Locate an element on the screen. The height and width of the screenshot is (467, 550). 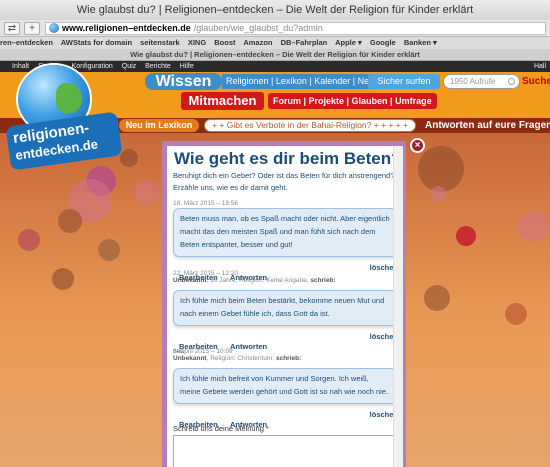
new-tab-button: + is located at coordinates (32, 28).